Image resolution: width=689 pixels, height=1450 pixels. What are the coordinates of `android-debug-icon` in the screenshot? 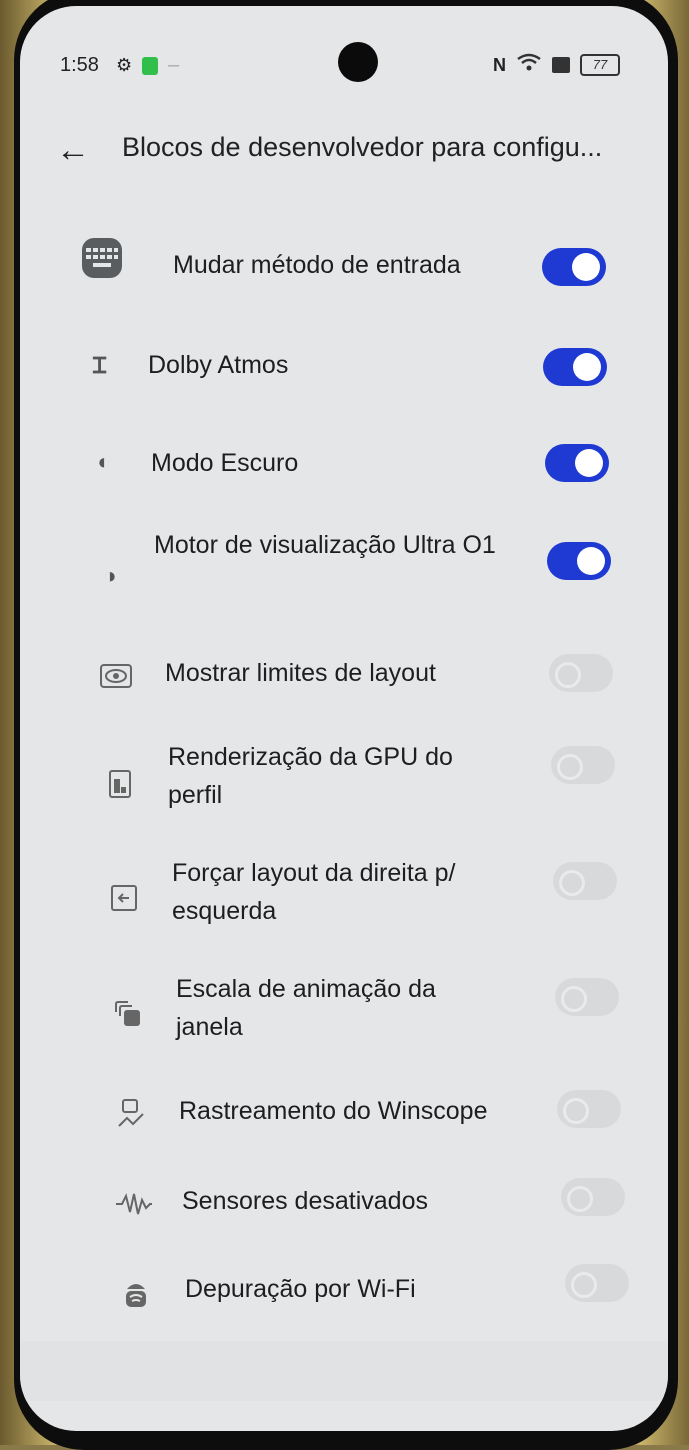 It's located at (136, 1294).